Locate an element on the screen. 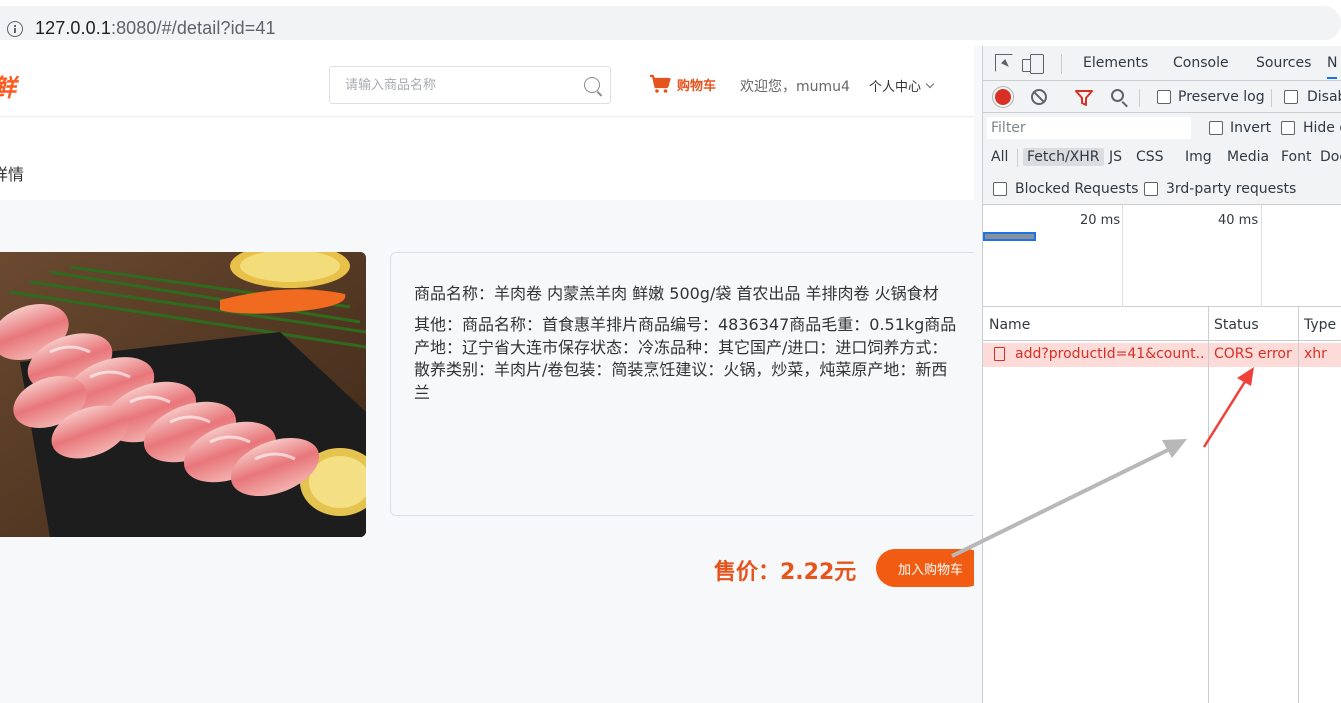 The width and height of the screenshot is (1341, 703). request-type: xhr is located at coordinates (1315, 354).